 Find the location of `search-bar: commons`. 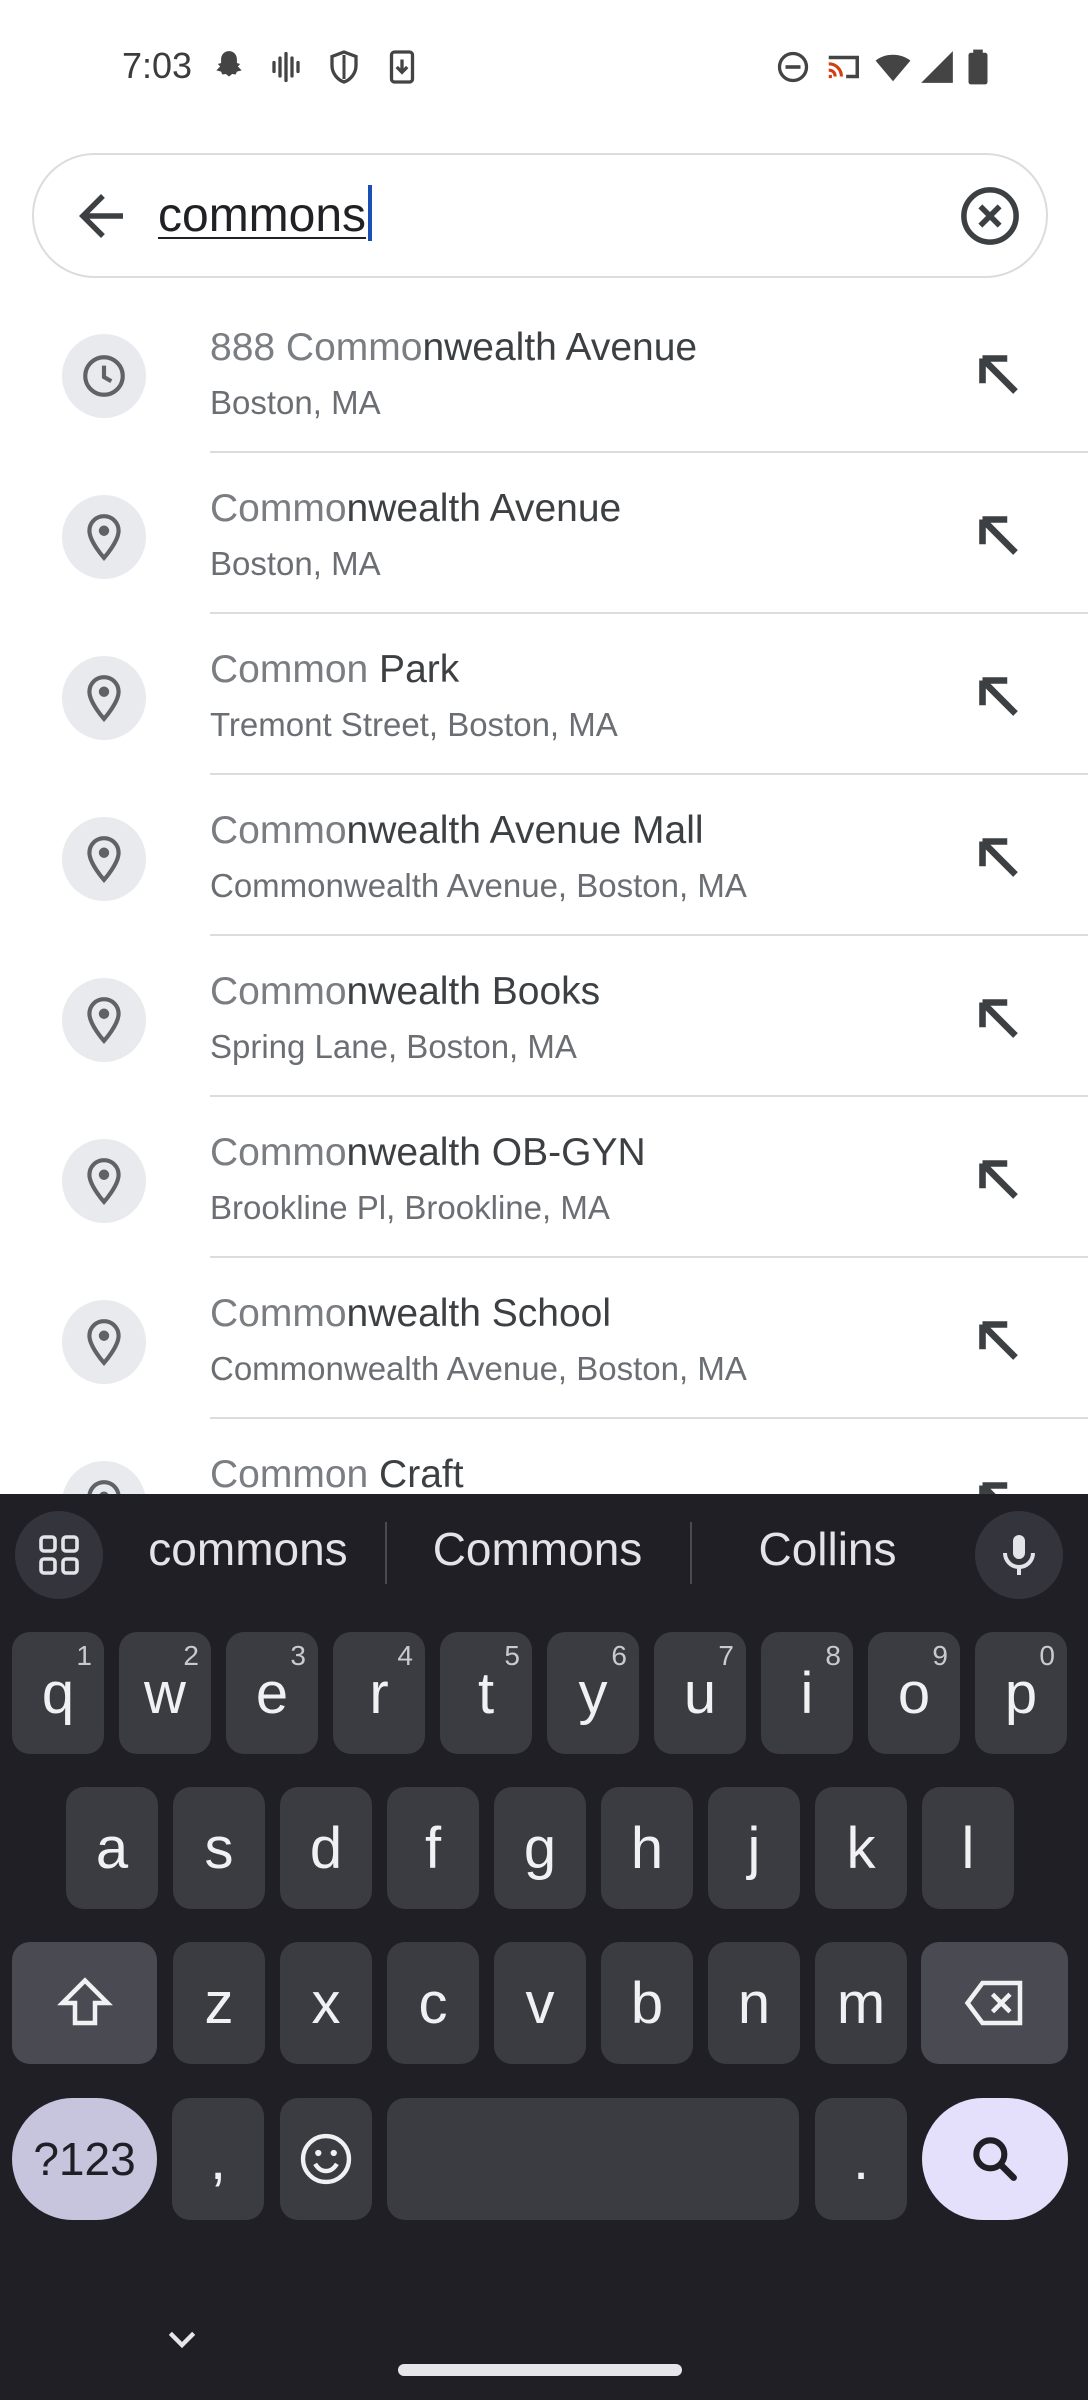

search-bar: commons is located at coordinates (540, 215).